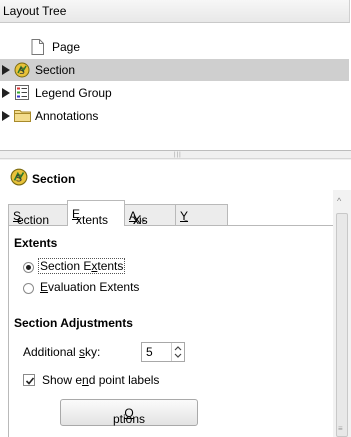 This screenshot has width=351, height=437. I want to click on spin-arrows-icon, so click(177, 352).